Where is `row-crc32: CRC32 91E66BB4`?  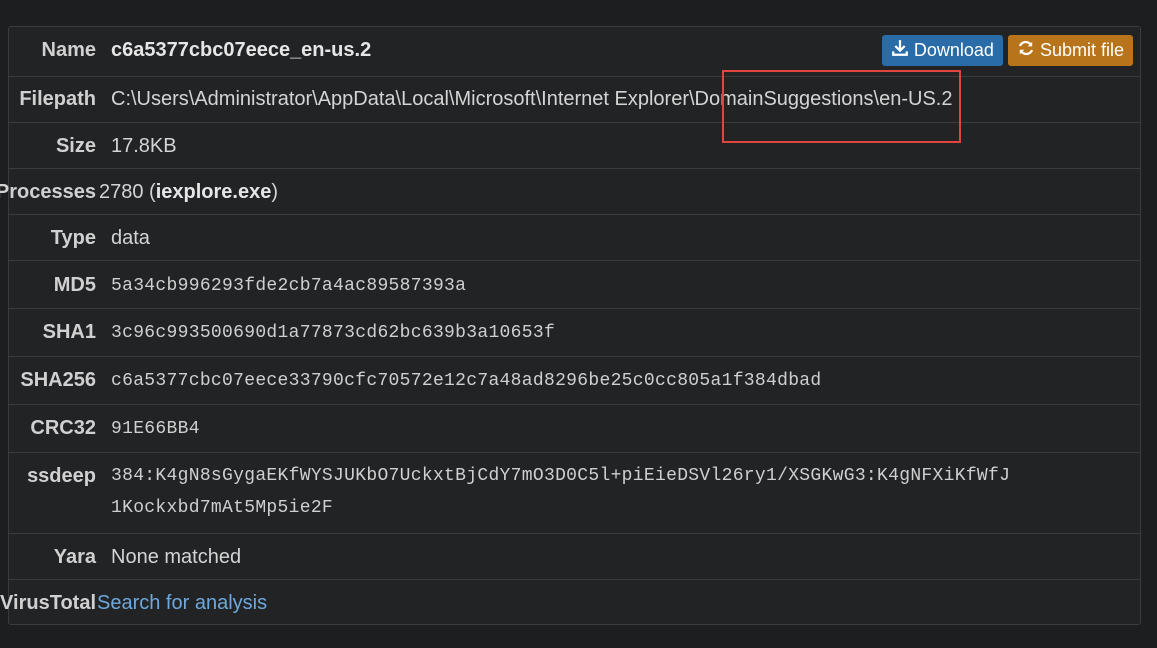
row-crc32: CRC32 91E66BB4 is located at coordinates (574, 428).